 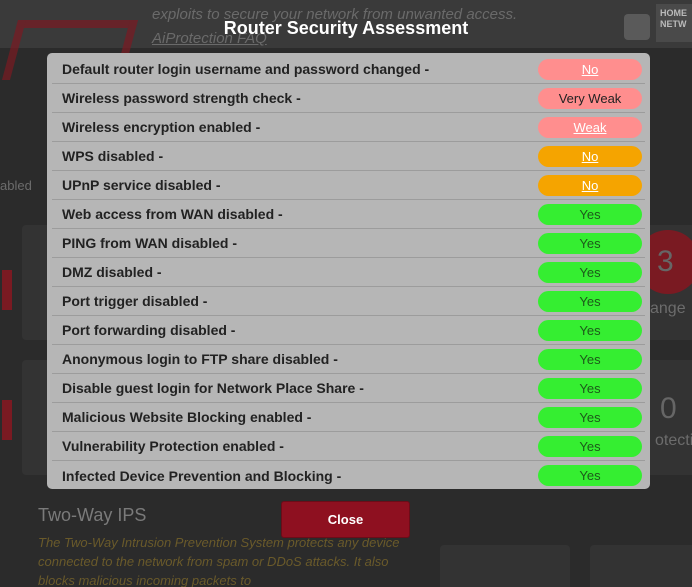 I want to click on assessment-status-pill: Very Weak, so click(x=590, y=98).